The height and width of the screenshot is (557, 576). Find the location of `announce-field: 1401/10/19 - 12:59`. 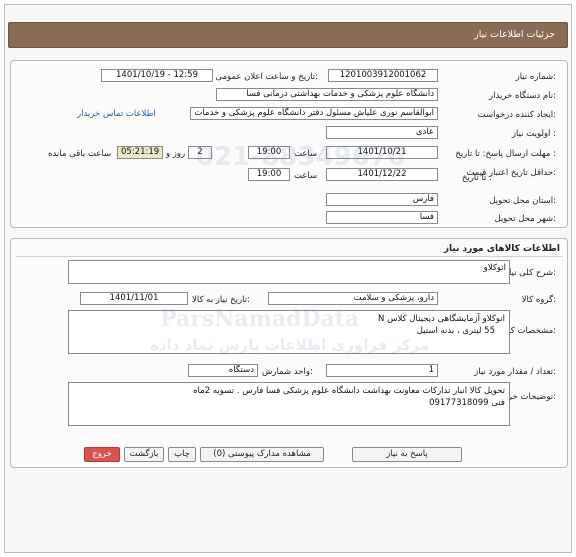

announce-field: 1401/10/19 - 12:59 is located at coordinates (157, 75).